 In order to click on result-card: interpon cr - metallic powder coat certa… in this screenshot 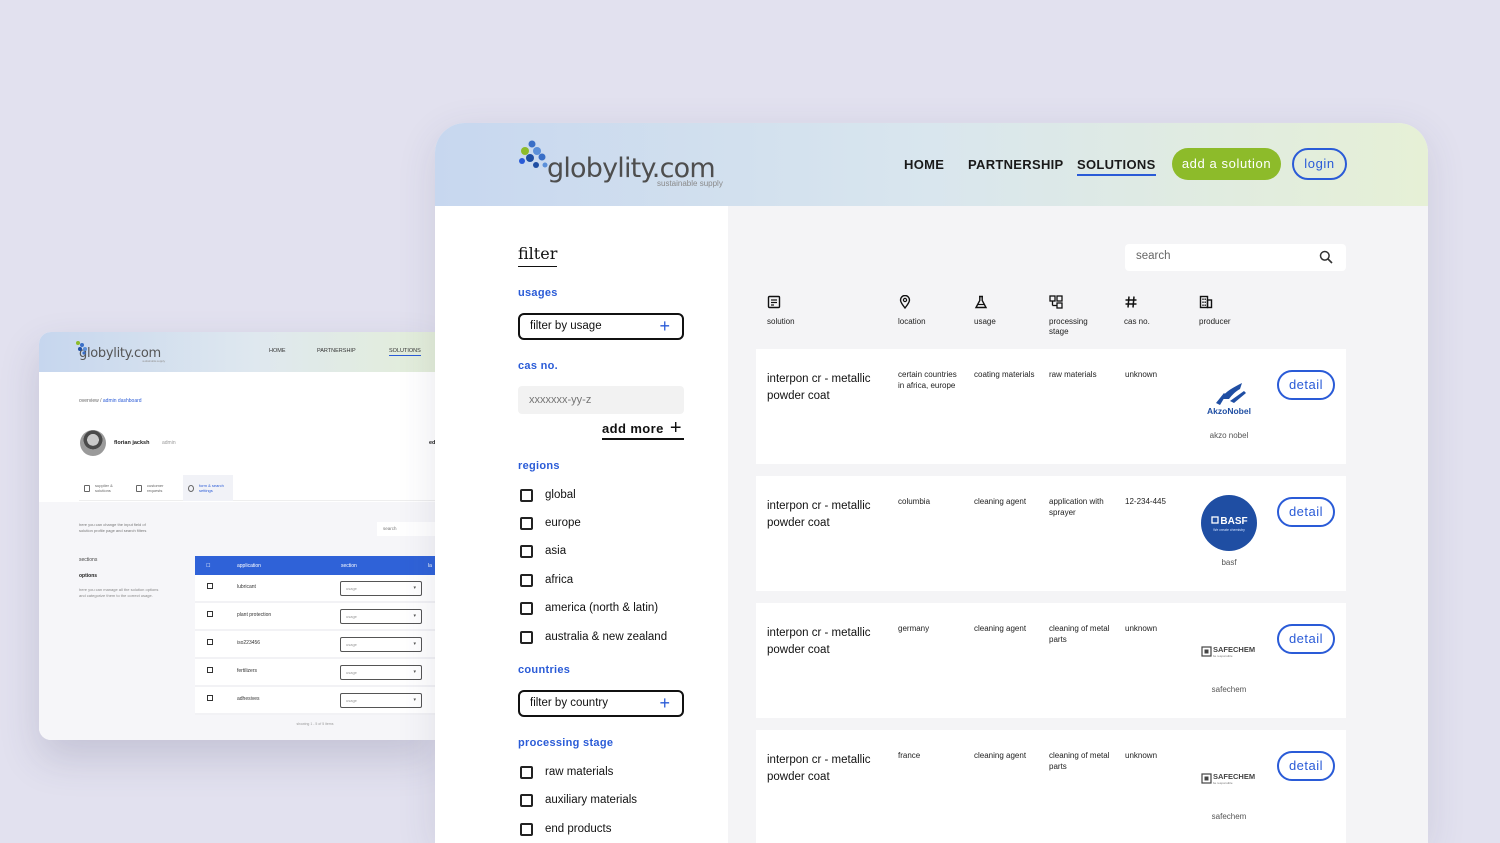, I will do `click(1051, 406)`.